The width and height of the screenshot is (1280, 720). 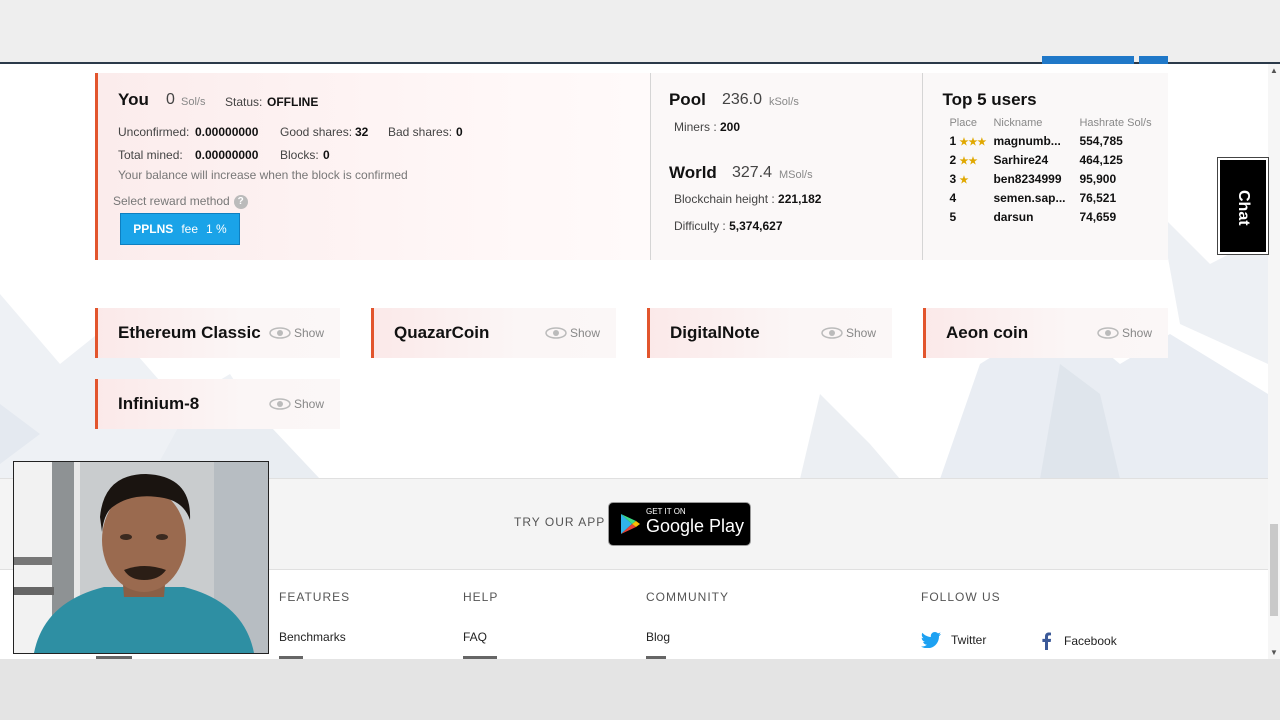 What do you see at coordinates (707, 127) in the screenshot?
I see `miners-row: Miners : 200` at bounding box center [707, 127].